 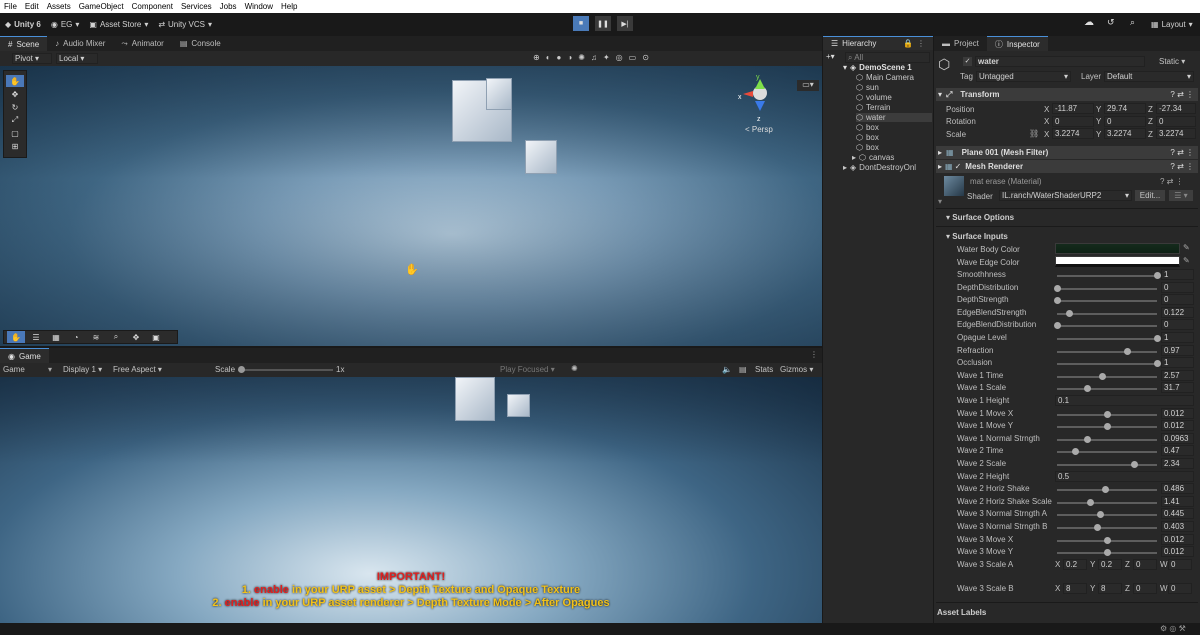 What do you see at coordinates (1177, 463) in the screenshot?
I see `property-value-field: 2.34` at bounding box center [1177, 463].